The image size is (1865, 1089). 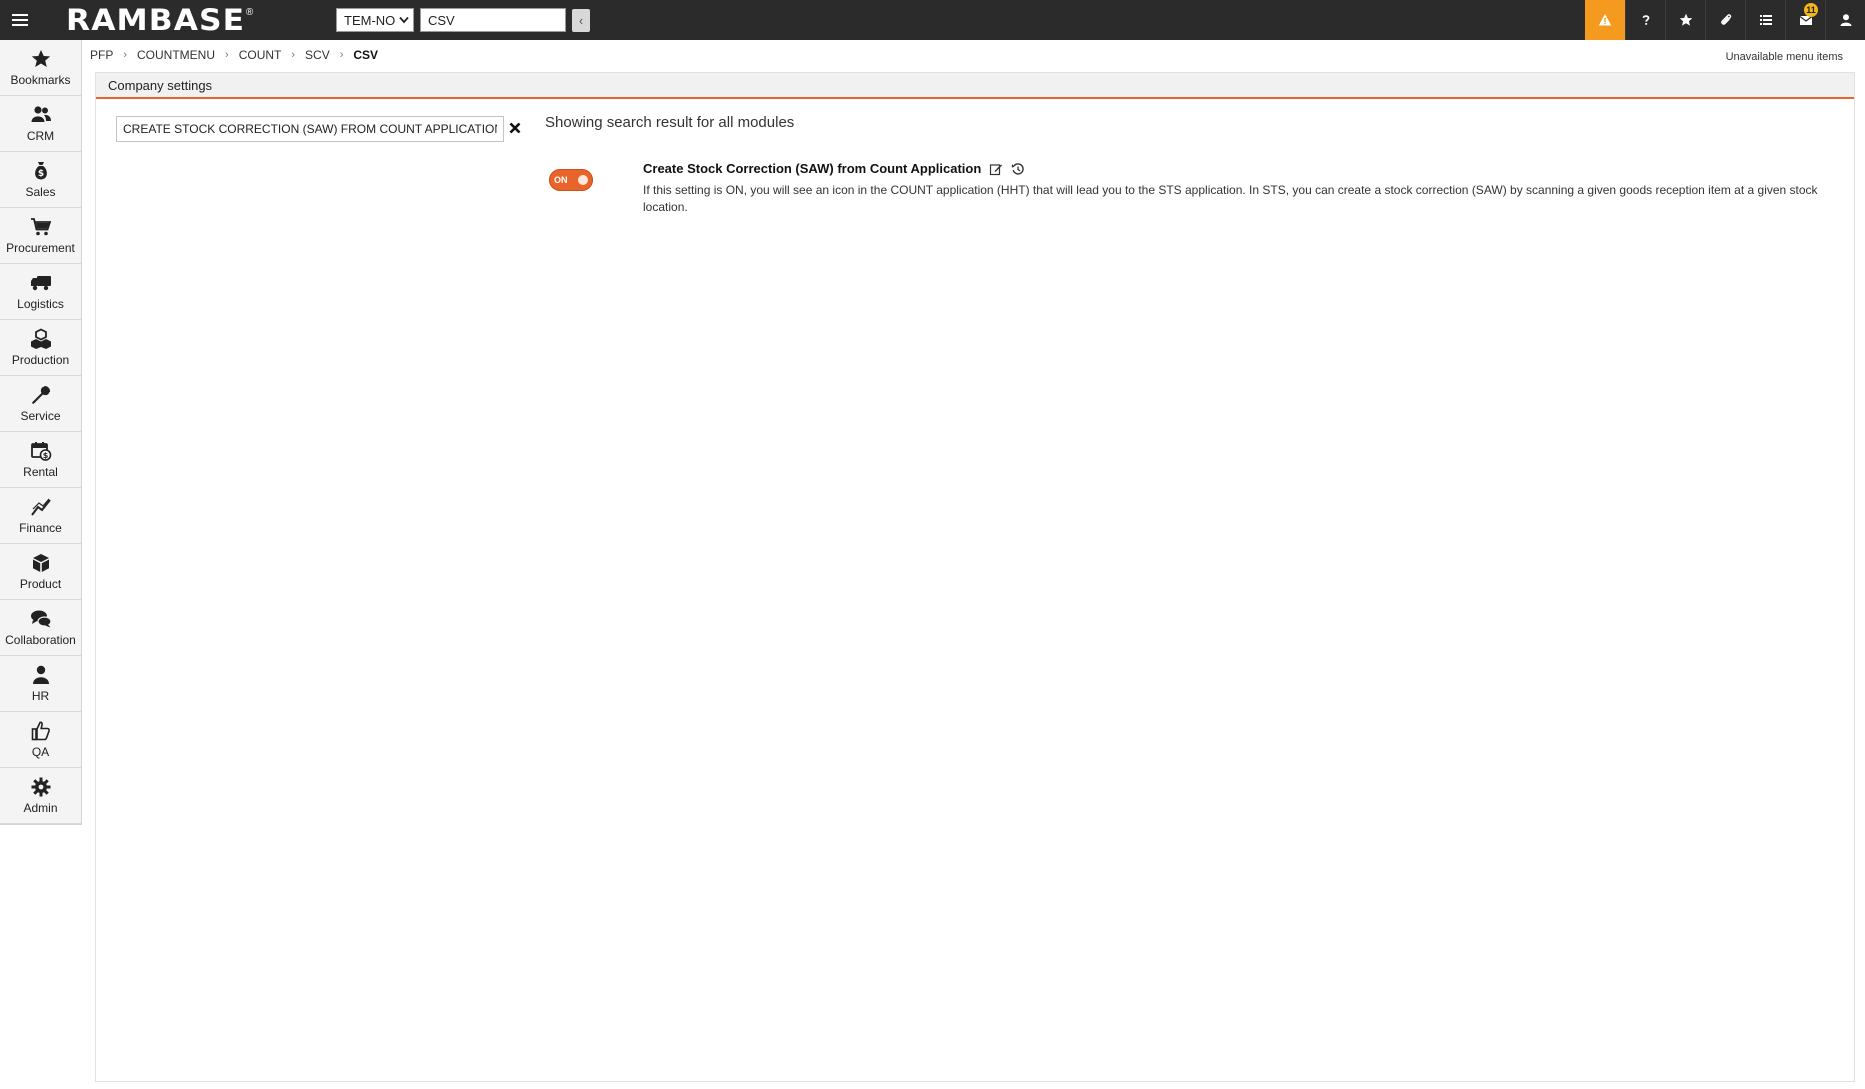 I want to click on sidebar-item-logistics: Logistics, so click(x=40, y=292).